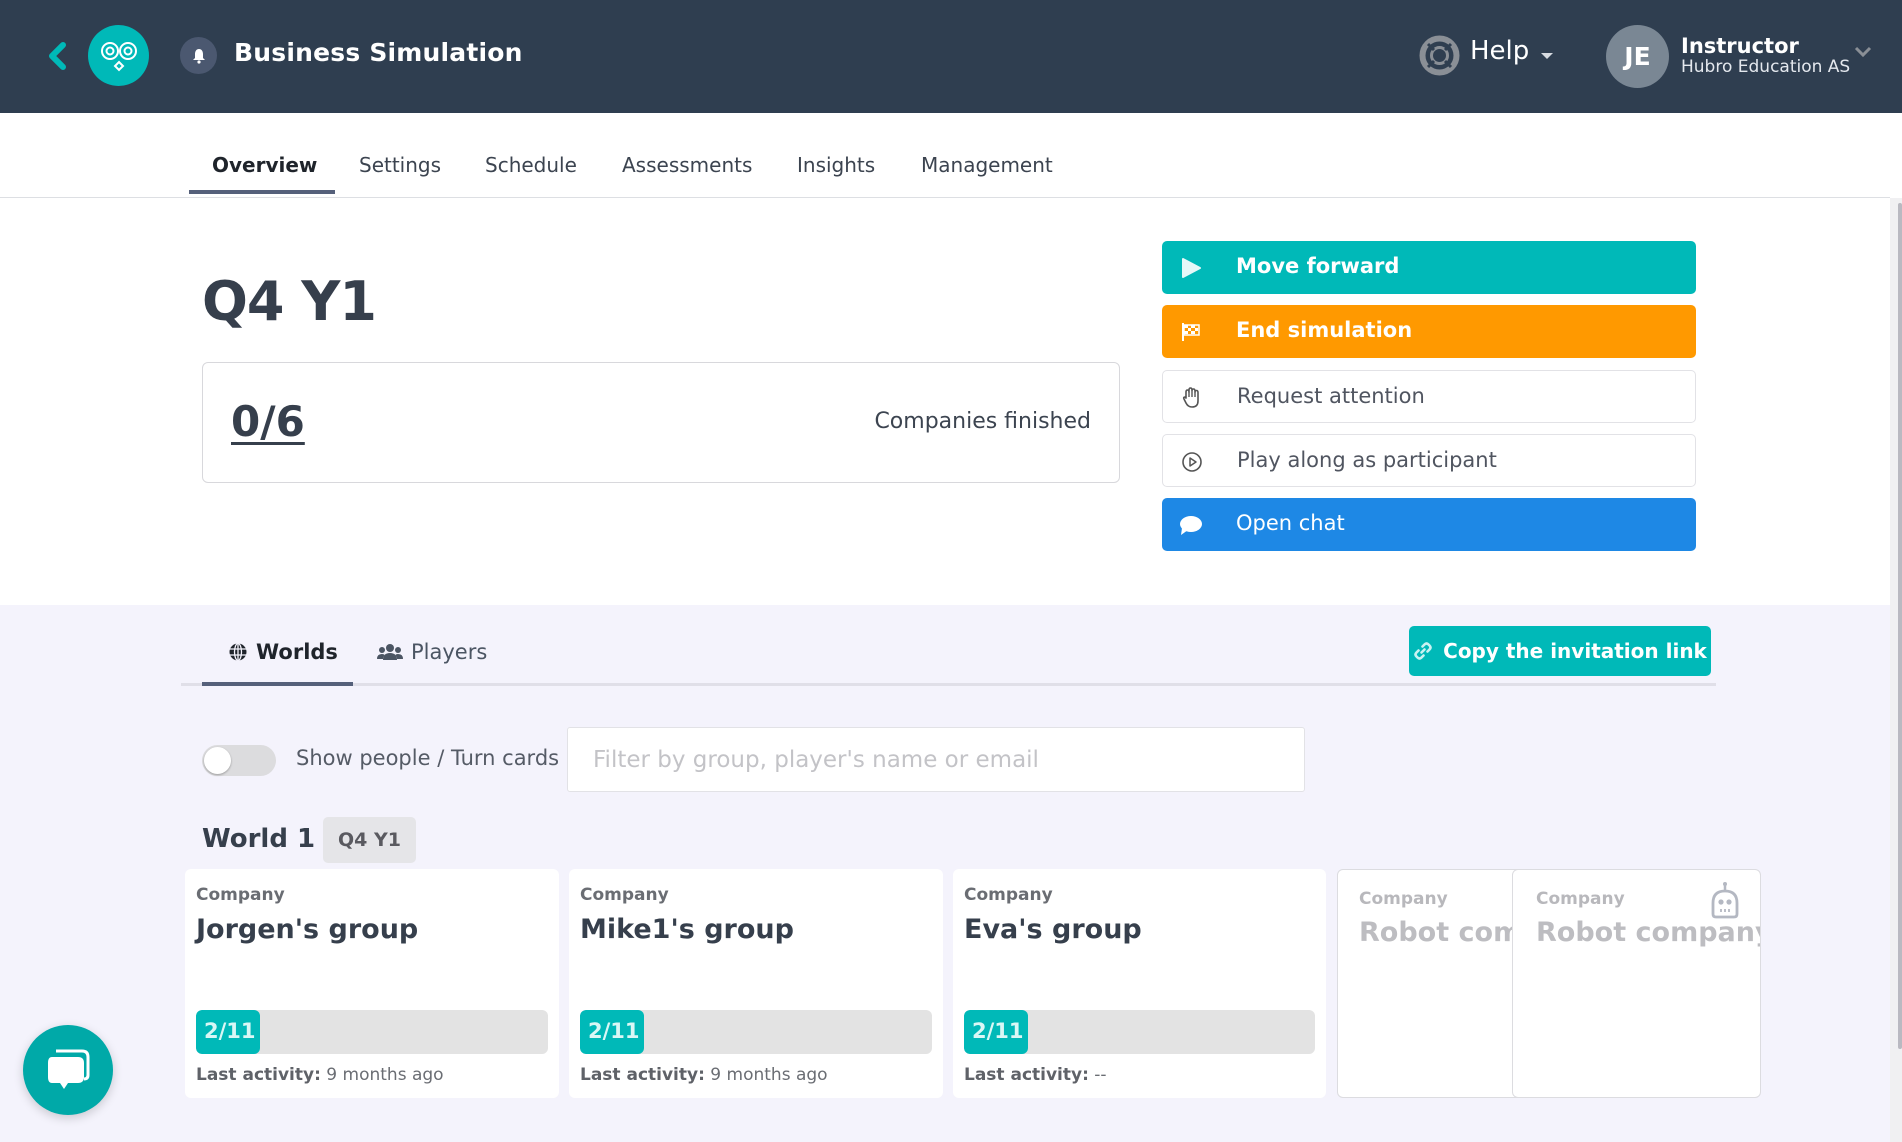 The height and width of the screenshot is (1142, 1902). I want to click on world-period-badge: Q4 Y1, so click(369, 840).